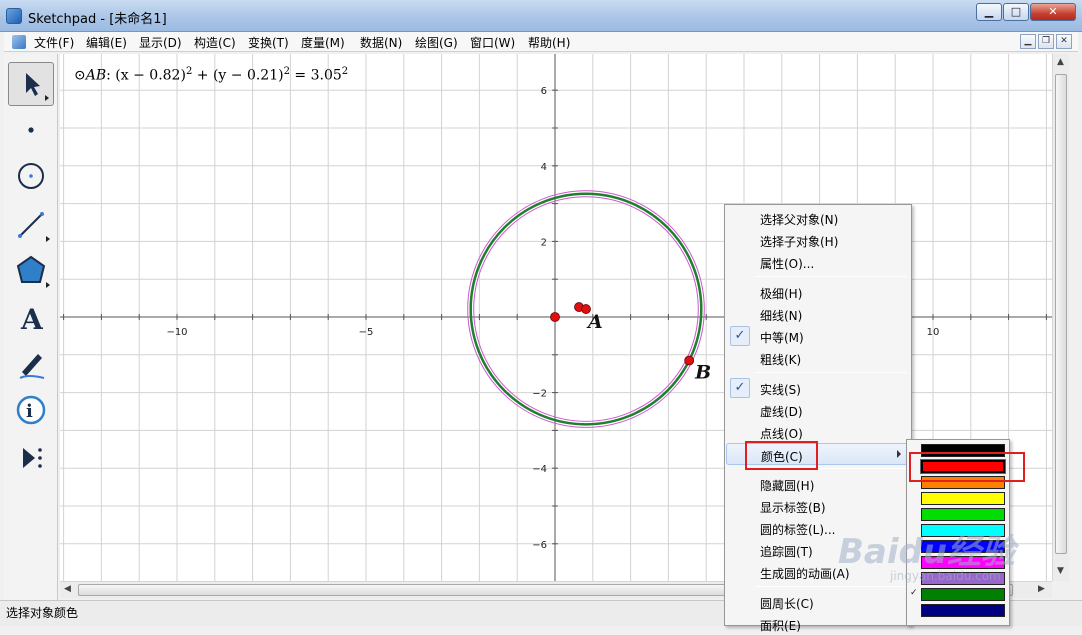 Image resolution: width=1082 pixels, height=635 pixels. I want to click on context-menu-item-label: 显示标签(B), so click(793, 508).